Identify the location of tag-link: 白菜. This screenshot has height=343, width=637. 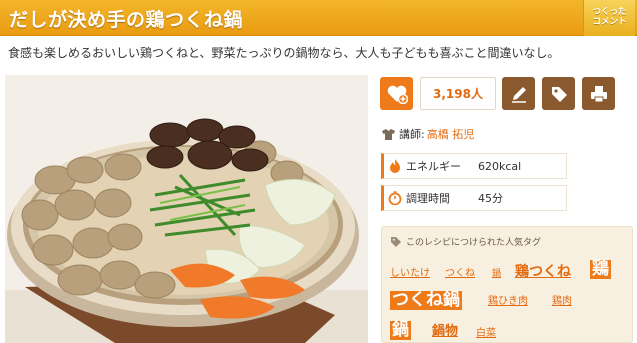
(486, 334).